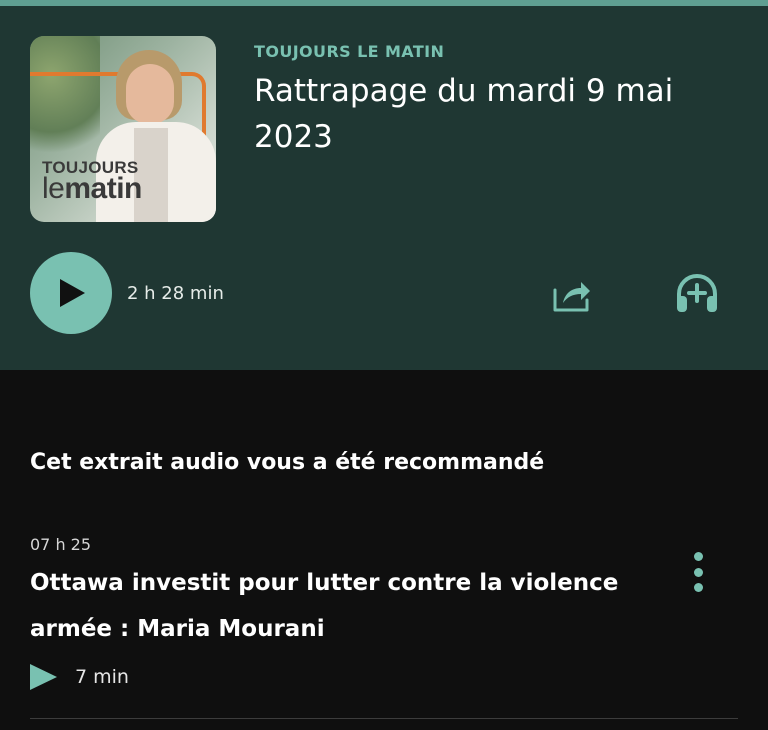 This screenshot has height=730, width=768. Describe the element at coordinates (287, 462) in the screenshot. I see `recommended-section-title: Cet extrait audio vous a été recommandé` at that location.